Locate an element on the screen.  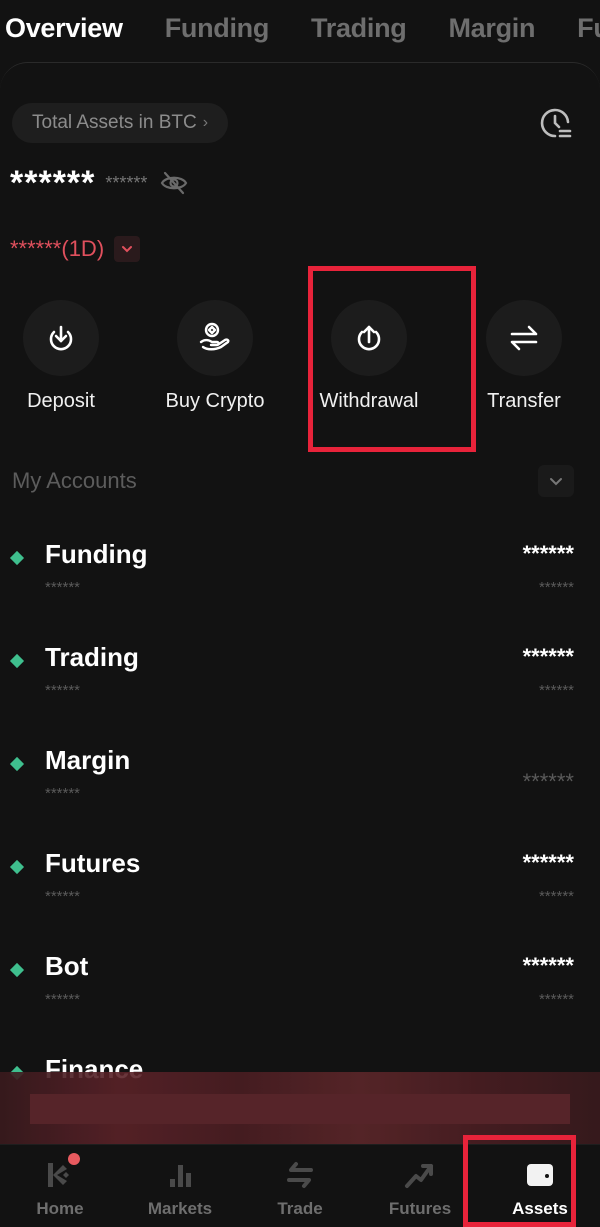
nav-home-label: Home is located at coordinates (60, 1208).